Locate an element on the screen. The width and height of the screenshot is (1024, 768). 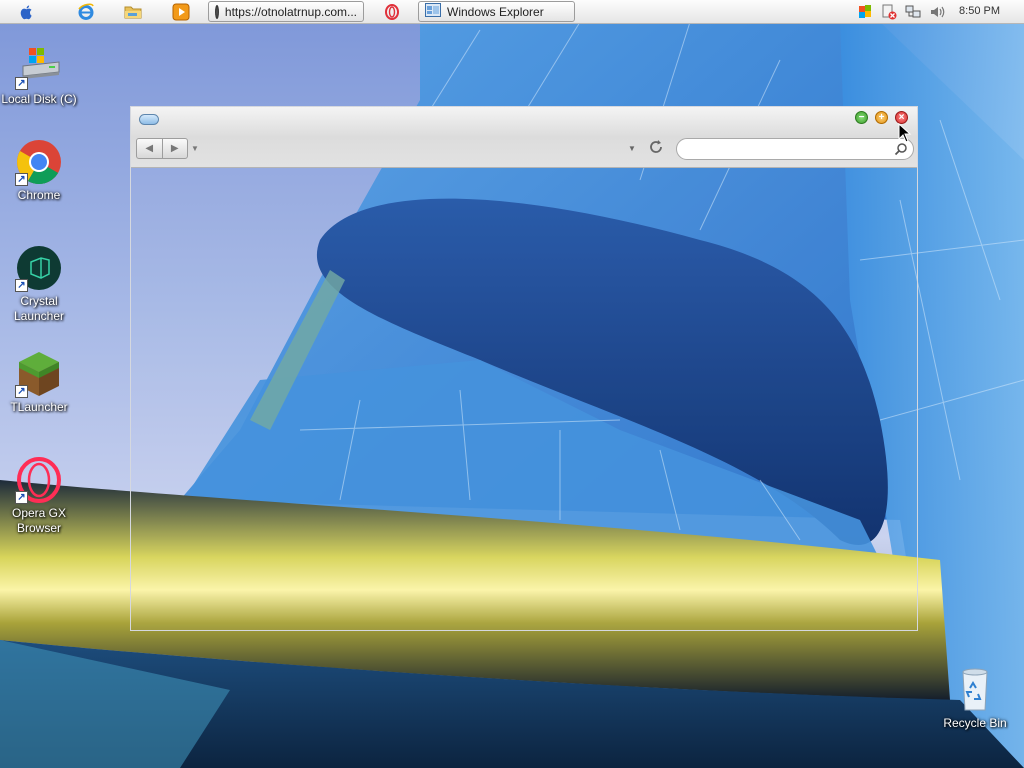
back-button: ◀ is located at coordinates (150, 148).